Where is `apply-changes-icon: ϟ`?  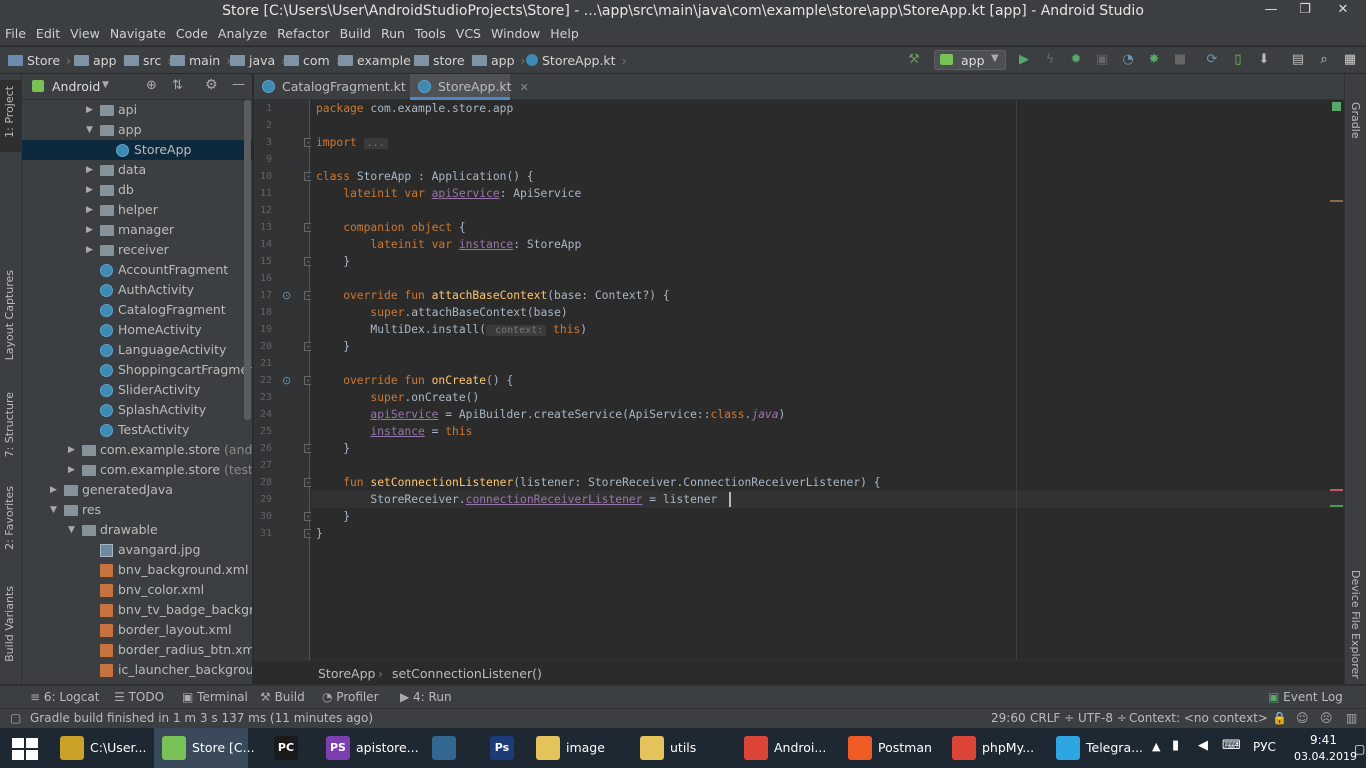 apply-changes-icon: ϟ is located at coordinates (1050, 60).